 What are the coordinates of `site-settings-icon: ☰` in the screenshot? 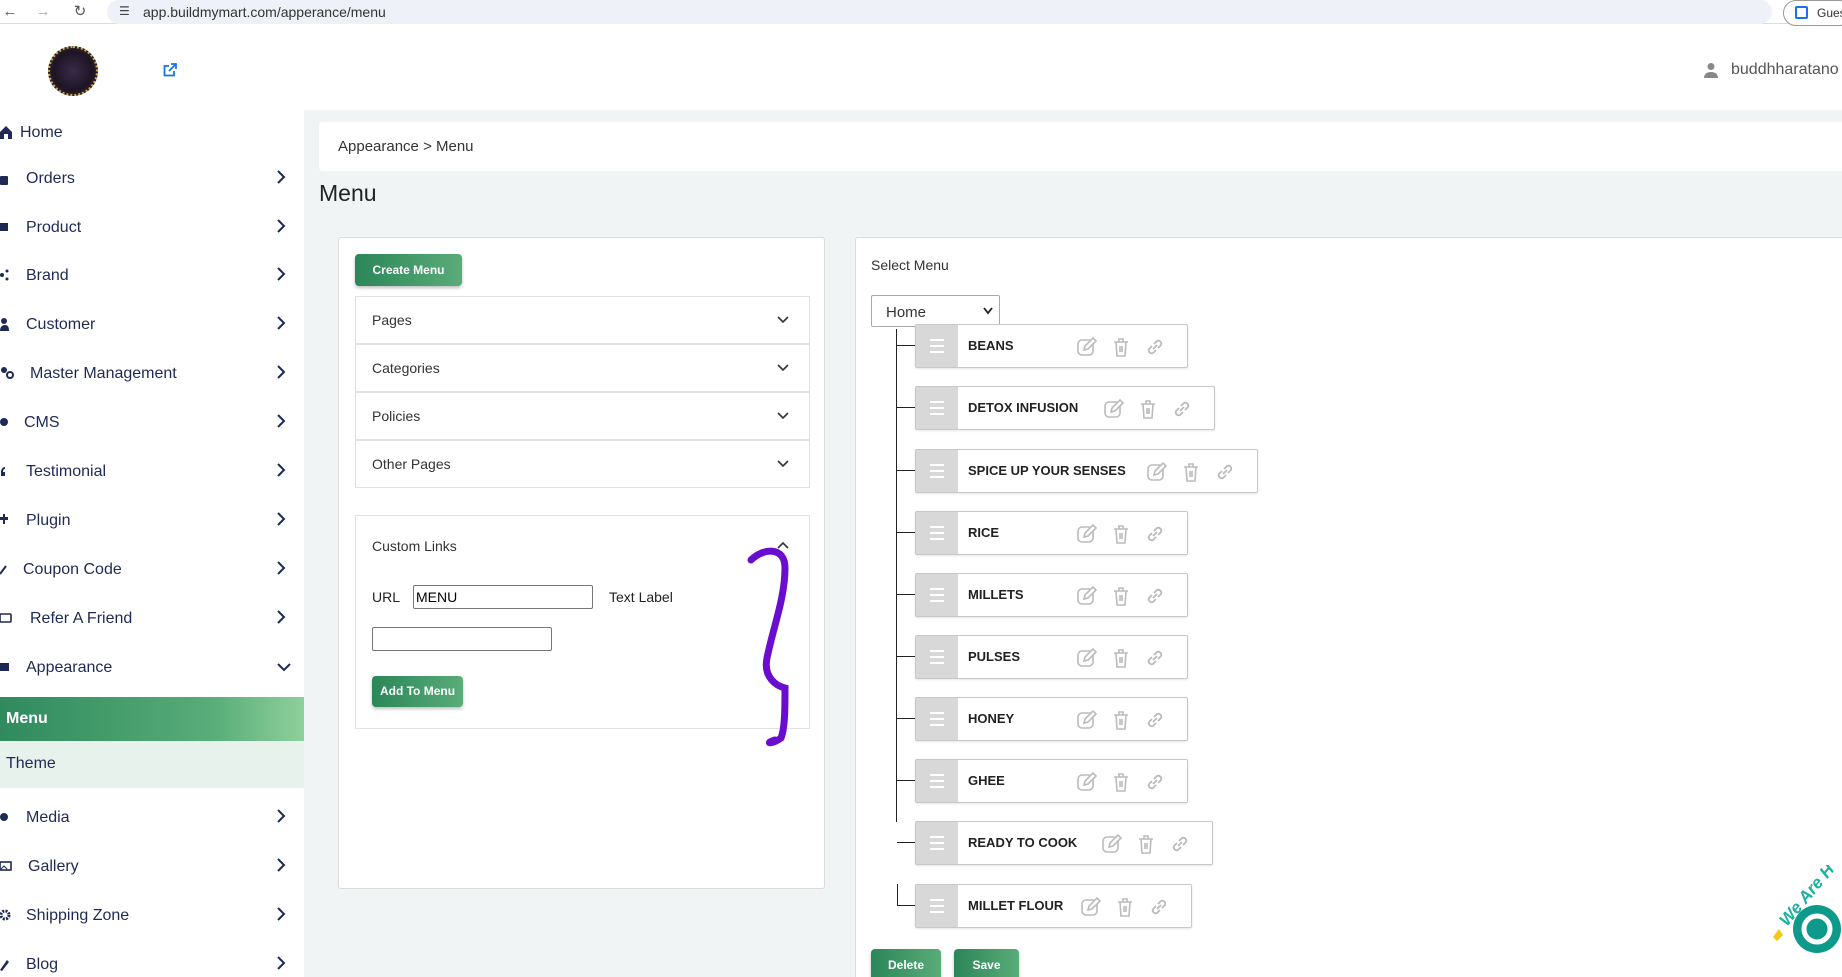 It's located at (124, 11).